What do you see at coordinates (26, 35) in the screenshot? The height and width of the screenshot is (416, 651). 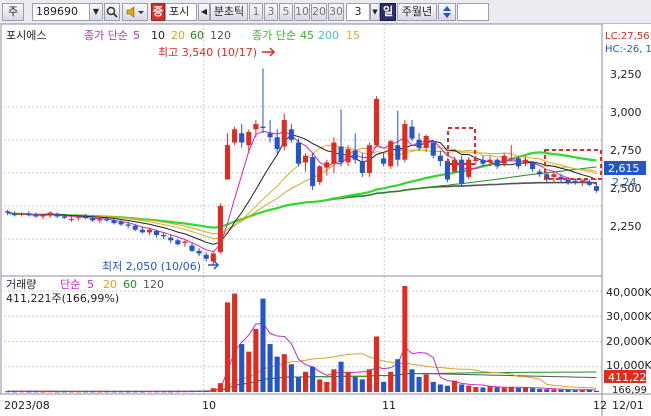 I see `stock-name-legend: 포시에스` at bounding box center [26, 35].